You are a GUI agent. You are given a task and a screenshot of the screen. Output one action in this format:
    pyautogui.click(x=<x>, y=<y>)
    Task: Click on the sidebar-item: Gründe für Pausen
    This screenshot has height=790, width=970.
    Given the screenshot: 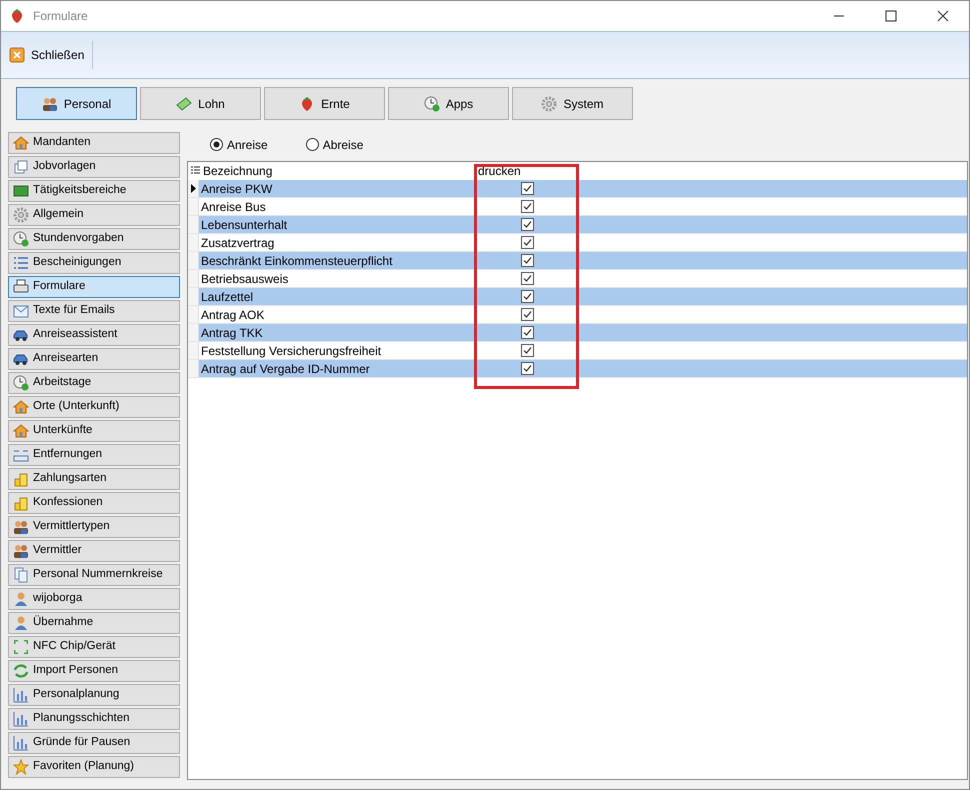 What is the action you would take?
    pyautogui.click(x=94, y=743)
    